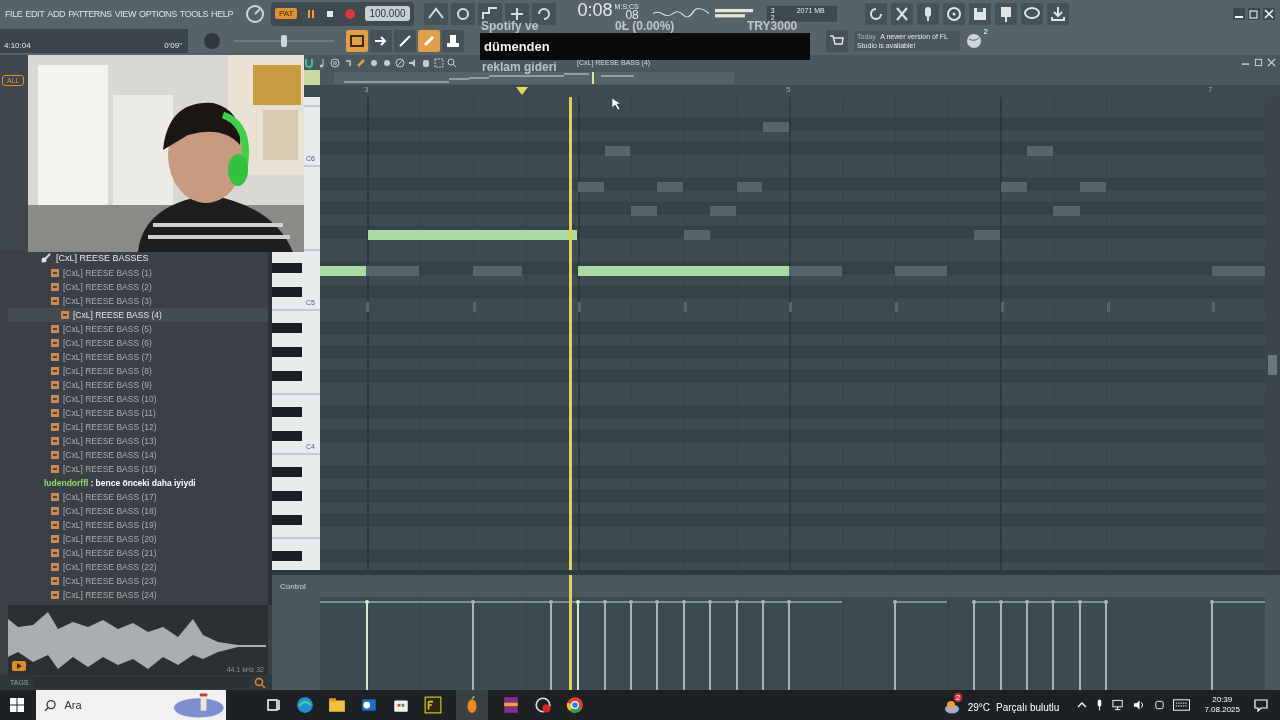 This screenshot has width=1280, height=720. I want to click on menu-item: ADD, so click(56, 13).